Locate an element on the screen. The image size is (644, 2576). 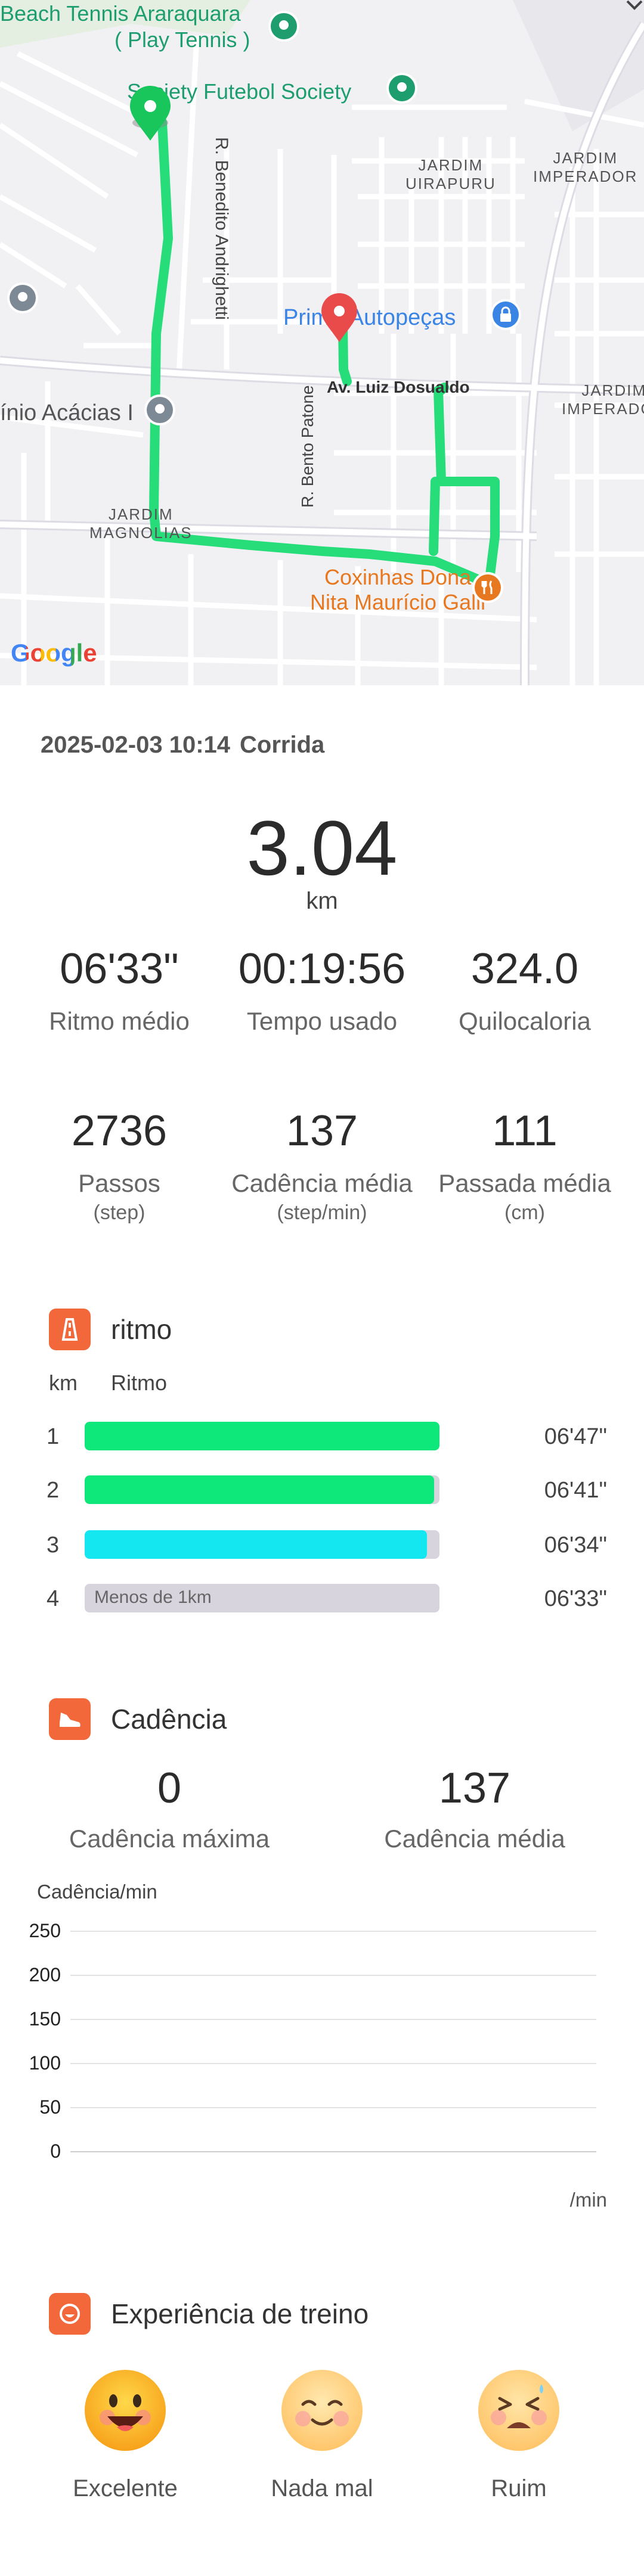
pace-col-km: km is located at coordinates (64, 1383).